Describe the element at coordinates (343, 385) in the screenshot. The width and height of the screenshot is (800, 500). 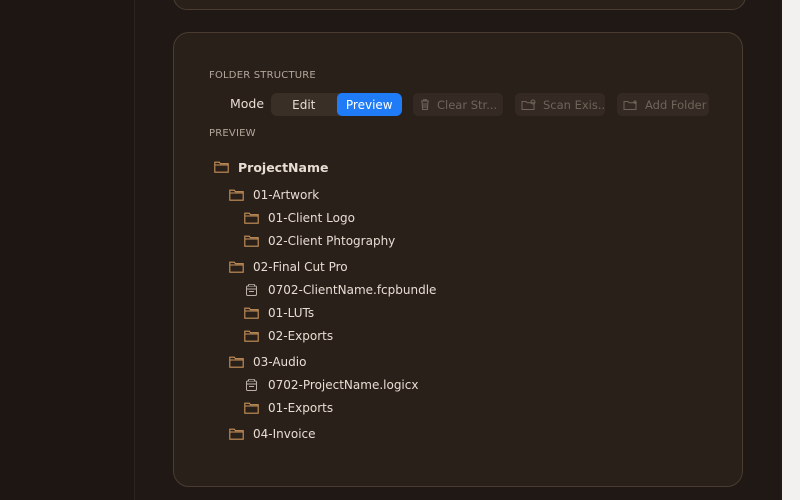
I see `tree-item-label: 0702-ProjectName.logicx` at that location.